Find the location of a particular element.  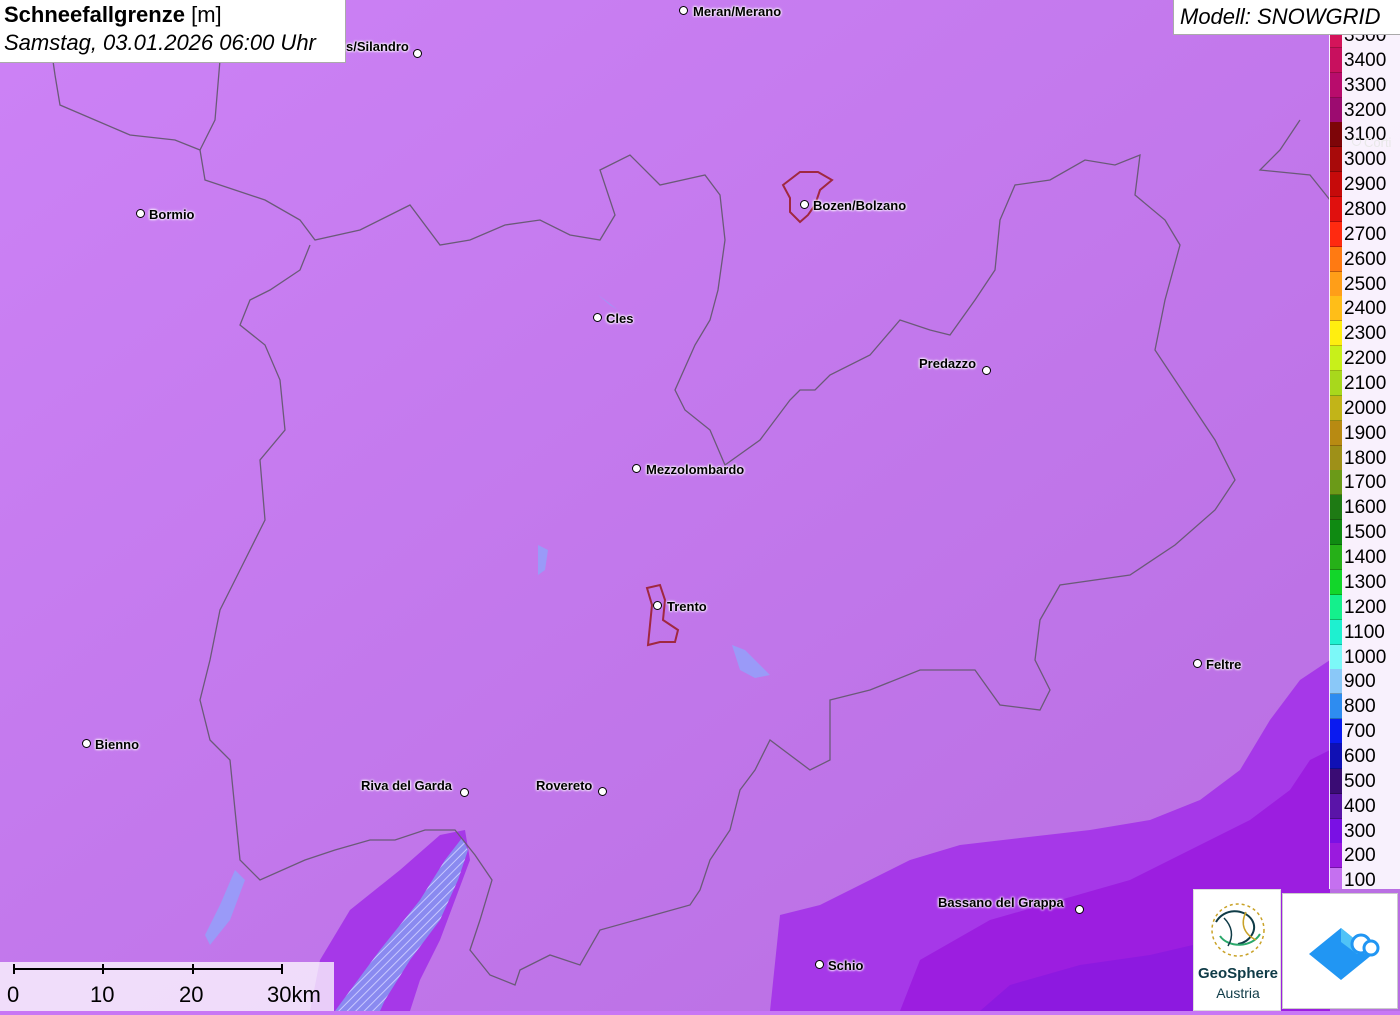

geosphere-emblem-icon is located at coordinates (1238, 930).